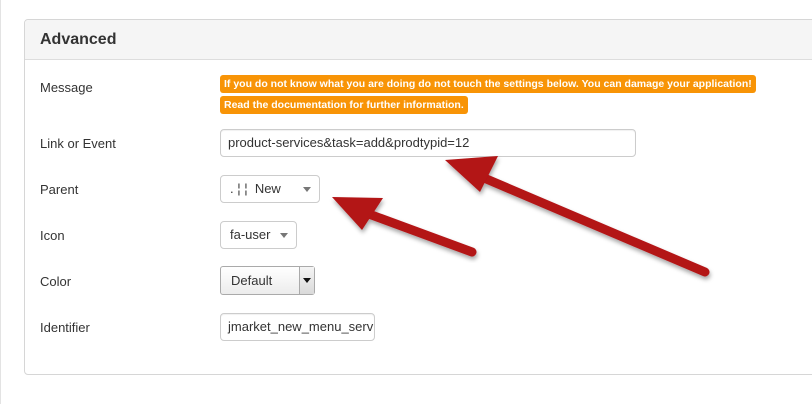 The height and width of the screenshot is (404, 812). Describe the element at coordinates (0, 202) in the screenshot. I see `page-left-border` at that location.